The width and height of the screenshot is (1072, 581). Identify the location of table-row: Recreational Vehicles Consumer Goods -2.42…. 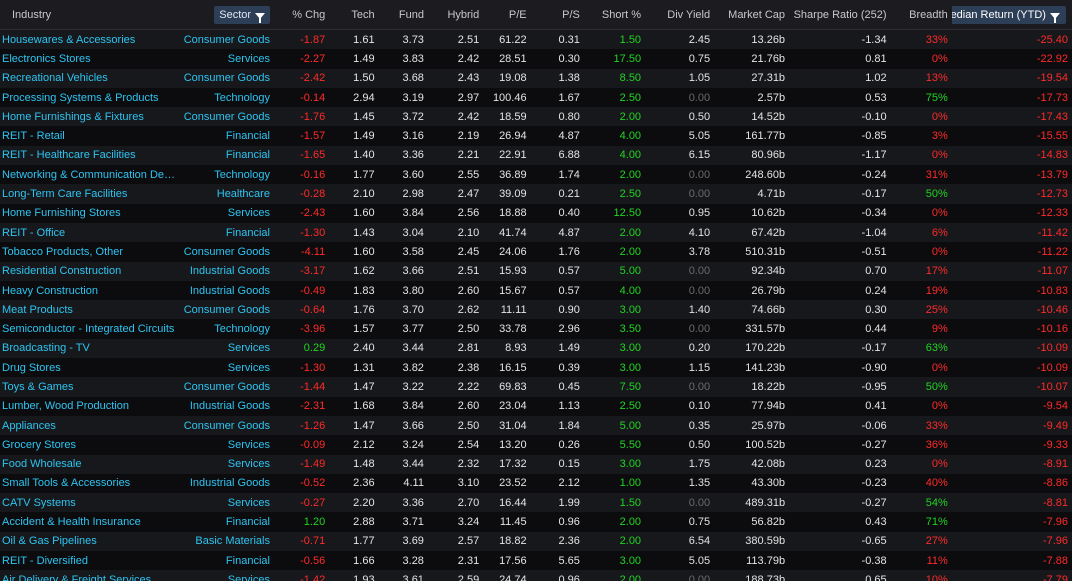
(536, 78).